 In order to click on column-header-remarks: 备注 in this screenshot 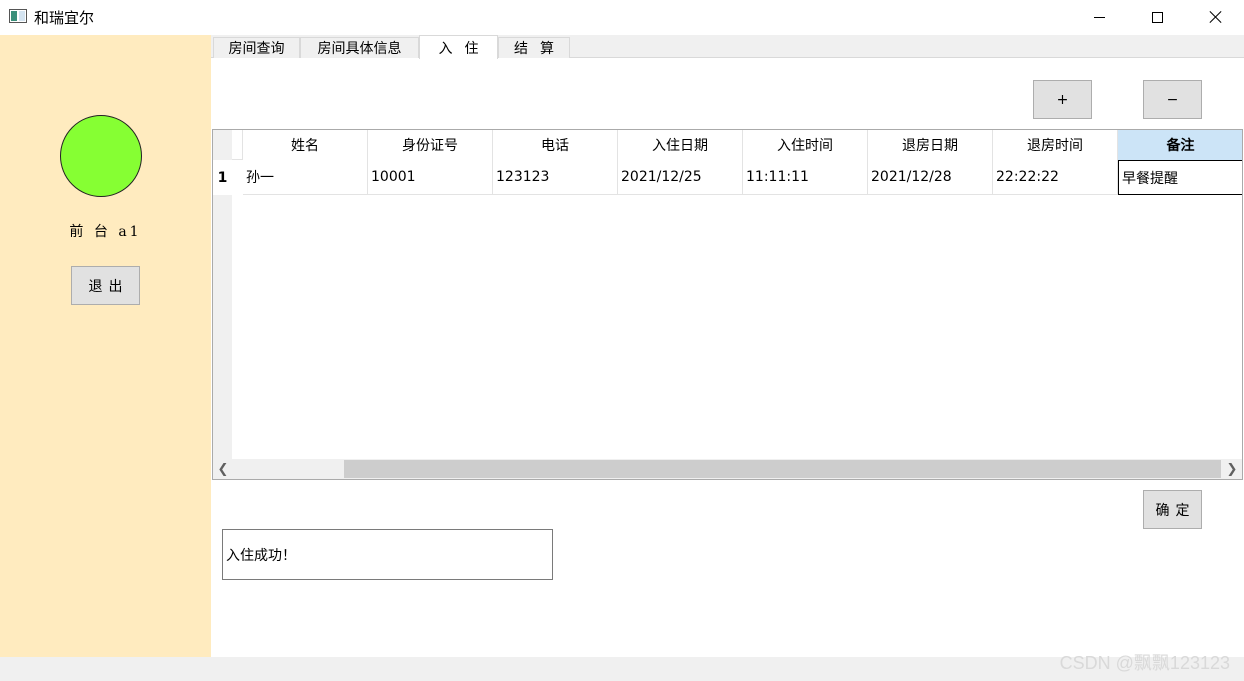, I will do `click(1180, 145)`.